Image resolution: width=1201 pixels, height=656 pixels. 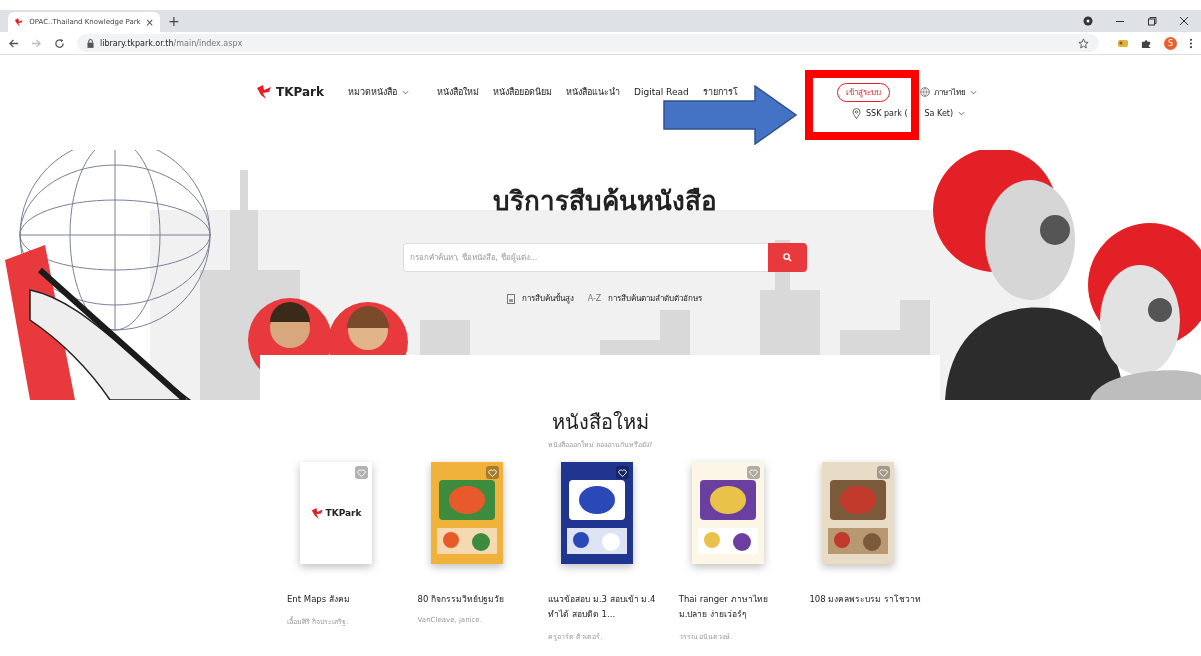 What do you see at coordinates (458, 92) in the screenshot?
I see `nav-link: หนังสือใหม่` at bounding box center [458, 92].